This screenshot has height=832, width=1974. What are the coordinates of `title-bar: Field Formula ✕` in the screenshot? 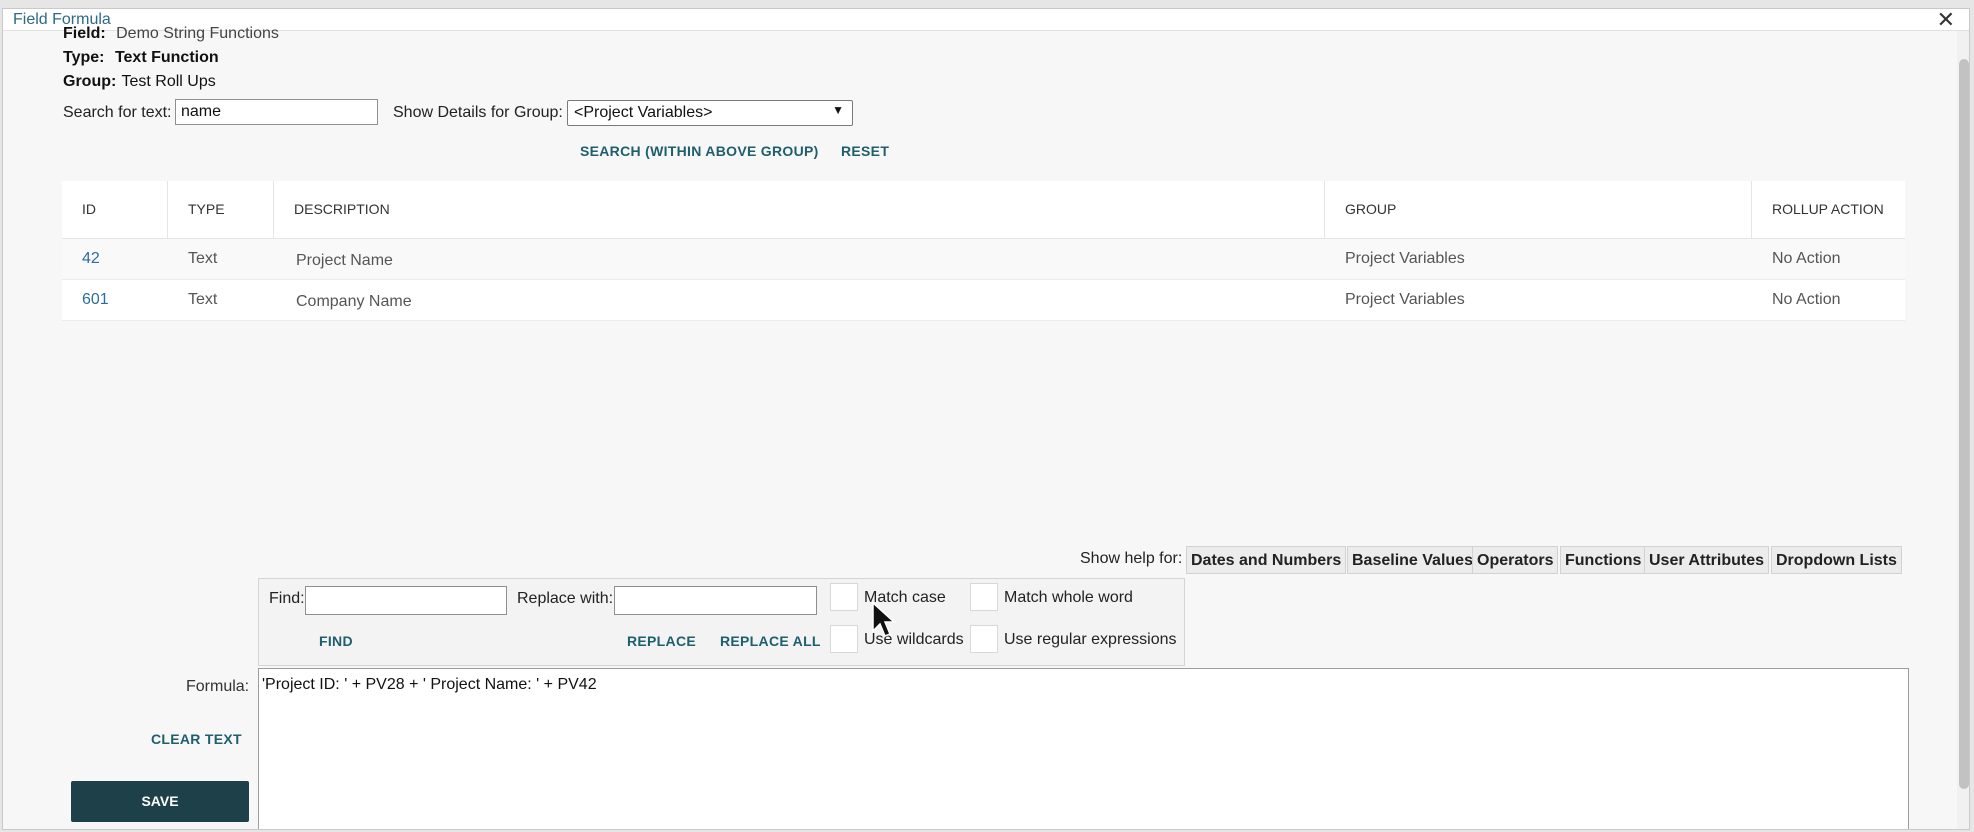 It's located at (986, 21).